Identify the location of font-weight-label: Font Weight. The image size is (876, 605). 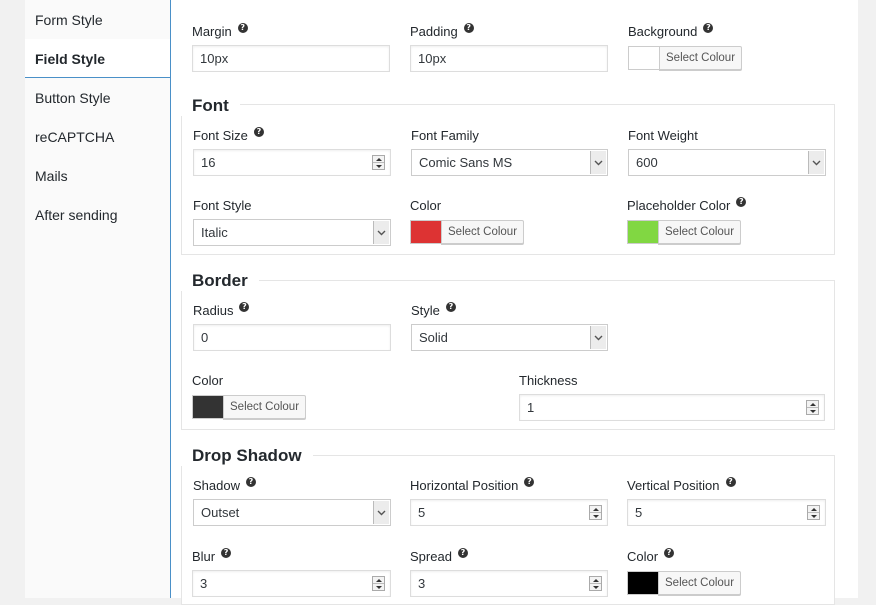
(663, 135).